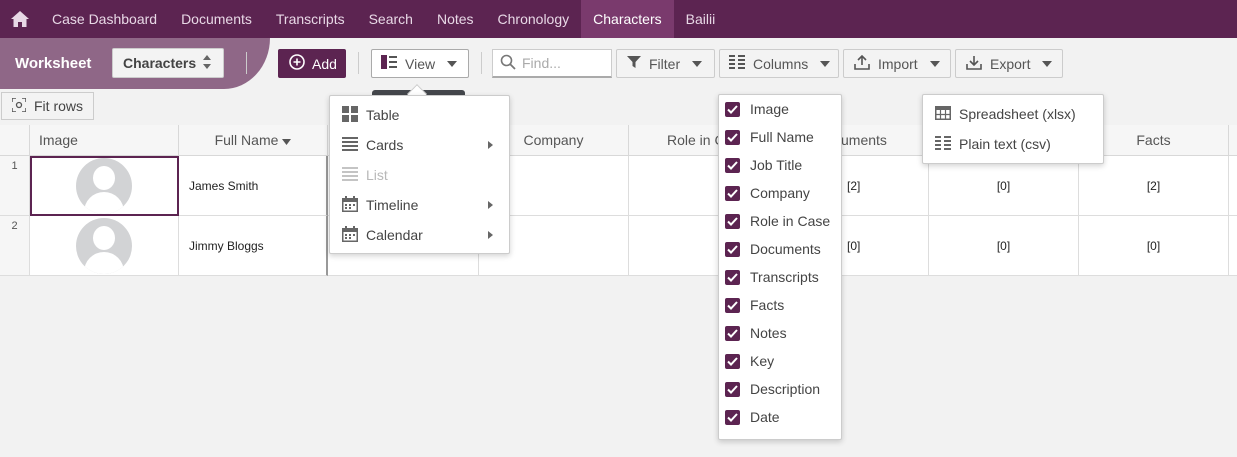 The image size is (1237, 457). Describe the element at coordinates (324, 63) in the screenshot. I see `add-button-label: Add` at that location.